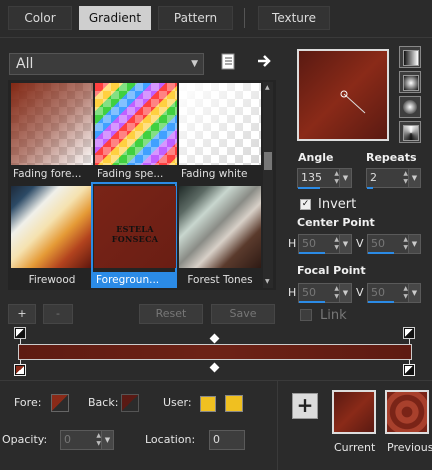 The height and width of the screenshot is (470, 432). What do you see at coordinates (394, 244) in the screenshot?
I see `center-v-spinner: 50 ▲ ▼ ▼` at bounding box center [394, 244].